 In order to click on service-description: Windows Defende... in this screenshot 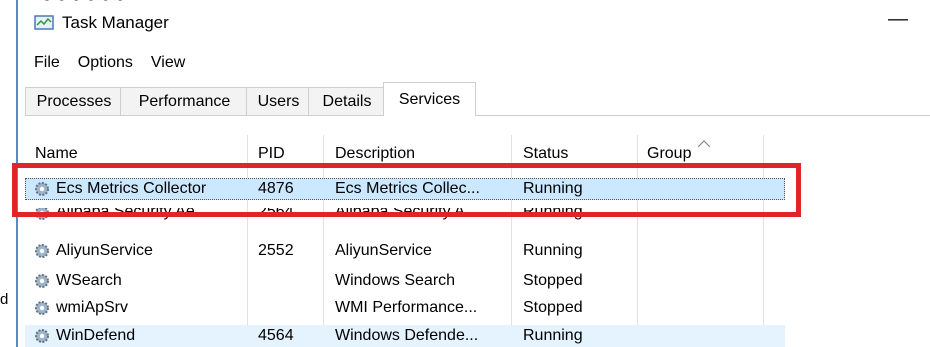, I will do `click(407, 335)`.